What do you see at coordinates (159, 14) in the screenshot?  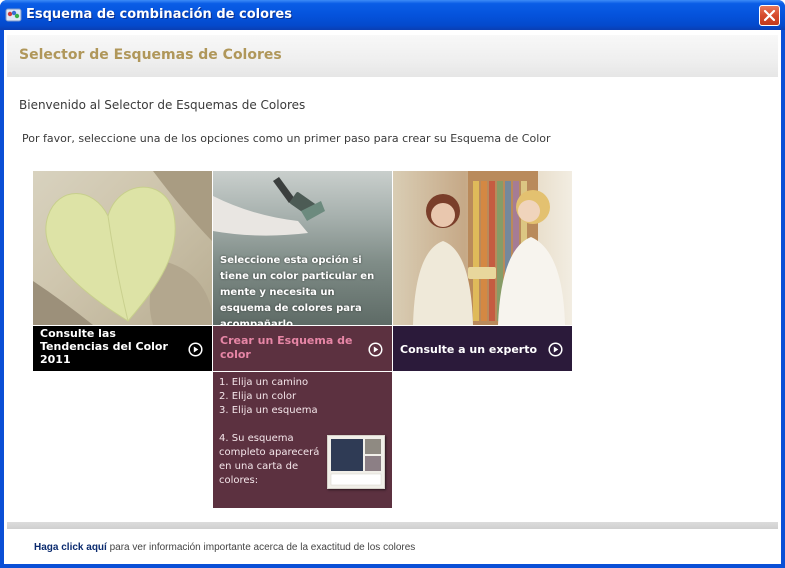 I see `window-title: Esquema de combinación de colores` at bounding box center [159, 14].